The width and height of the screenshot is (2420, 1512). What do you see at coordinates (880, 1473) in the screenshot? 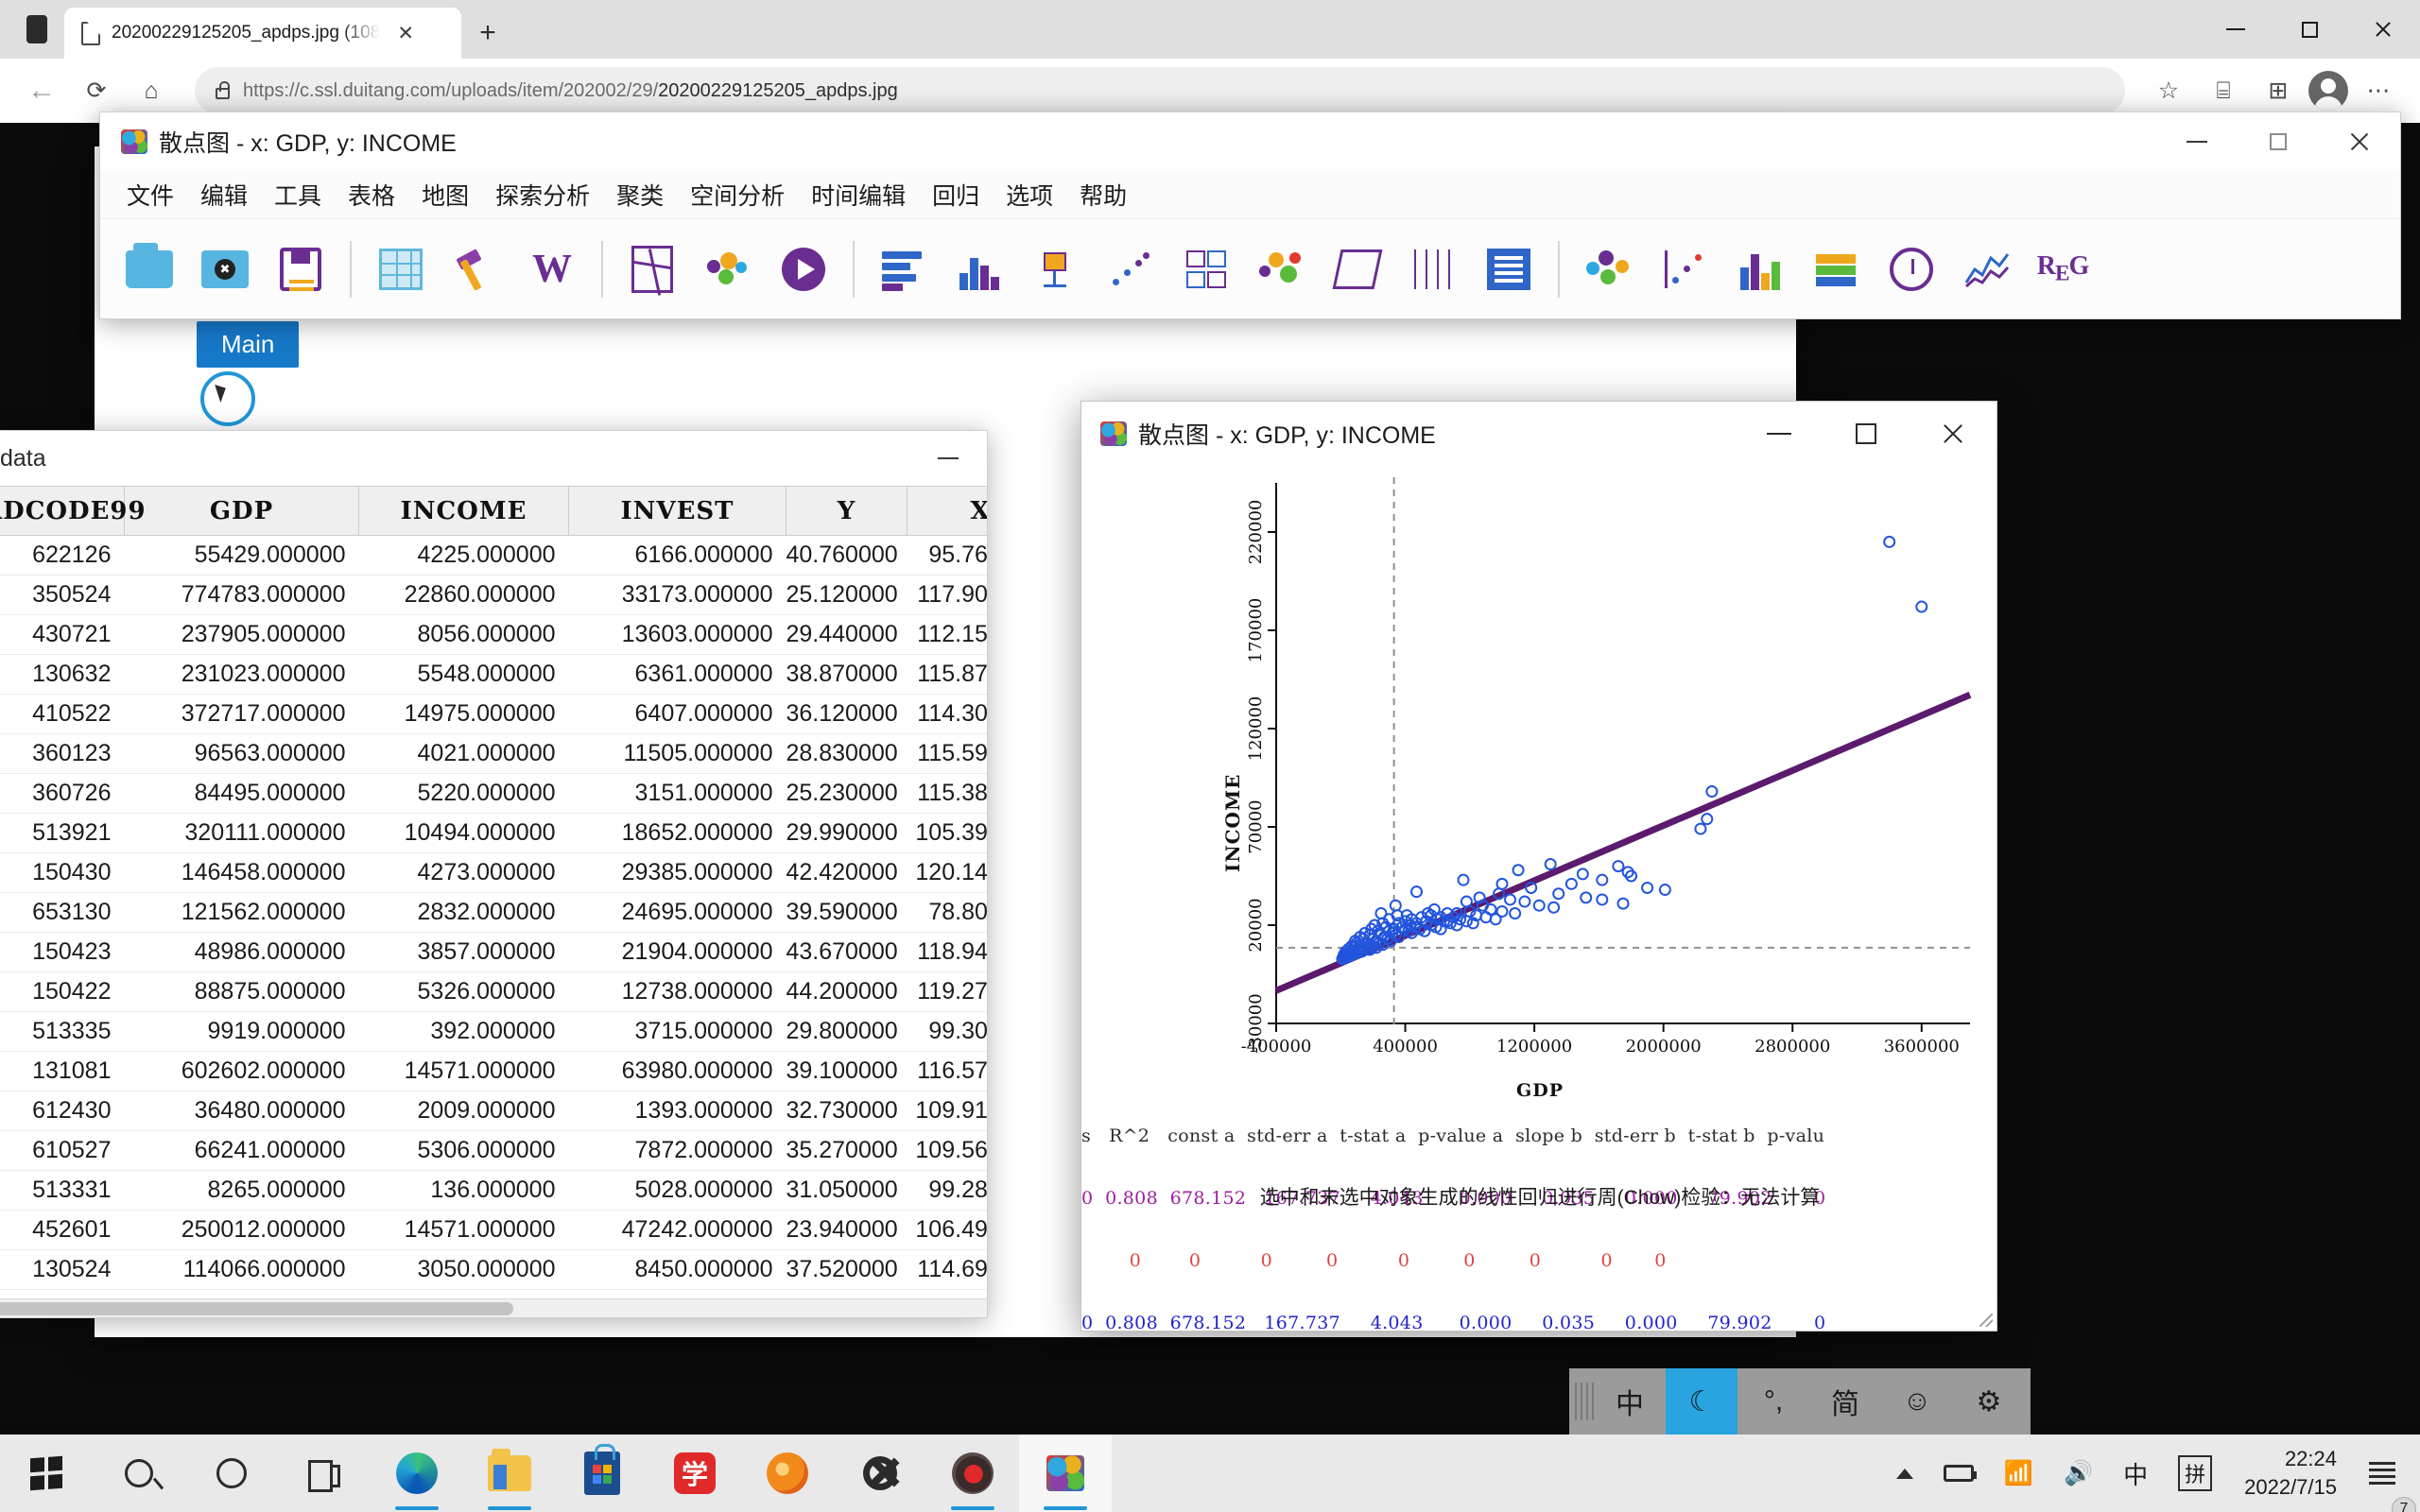
I see `settings-gear-icon` at bounding box center [880, 1473].